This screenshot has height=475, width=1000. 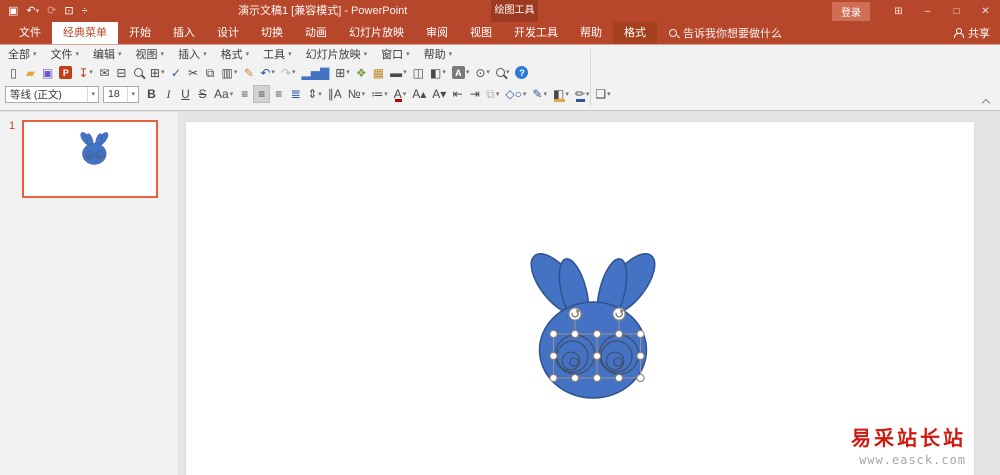 I want to click on spelling-button: ✓, so click(x=176, y=73).